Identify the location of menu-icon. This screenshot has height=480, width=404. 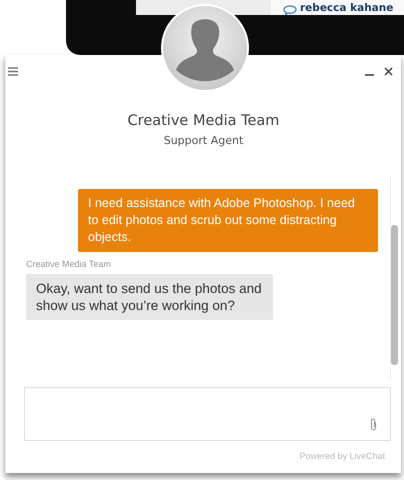
(13, 71).